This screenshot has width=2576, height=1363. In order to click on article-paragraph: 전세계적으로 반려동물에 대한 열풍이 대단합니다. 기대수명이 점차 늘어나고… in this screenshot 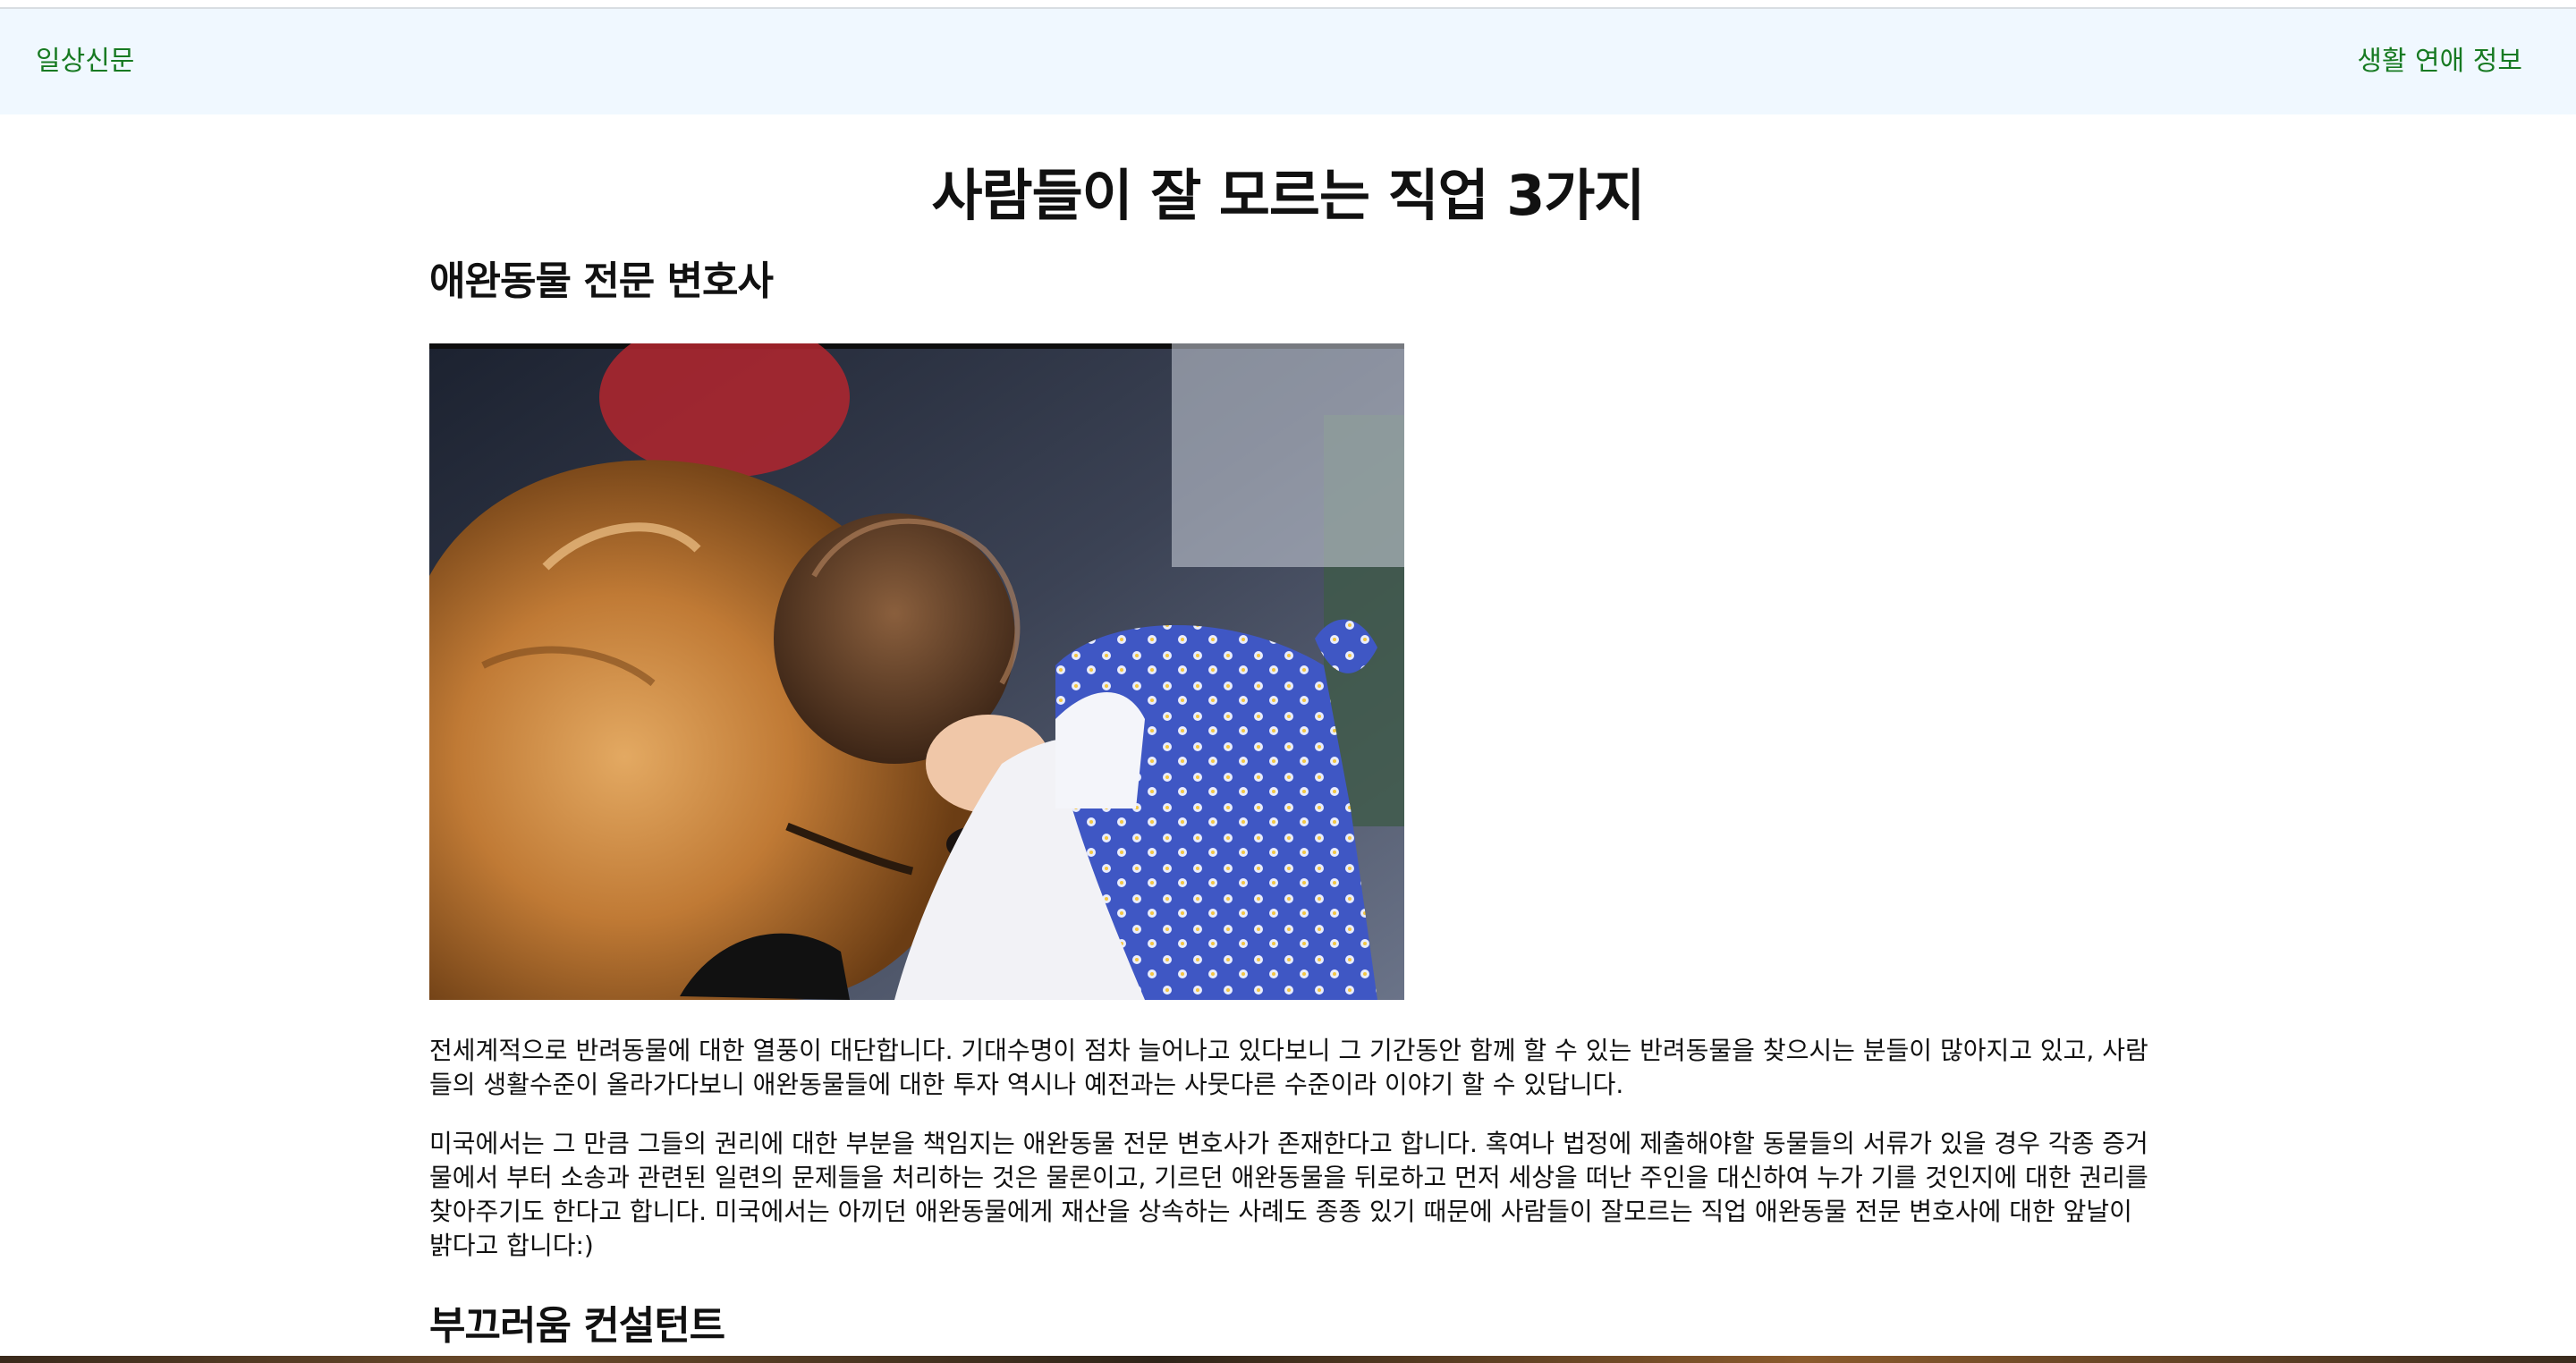, I will do `click(1288, 1067)`.